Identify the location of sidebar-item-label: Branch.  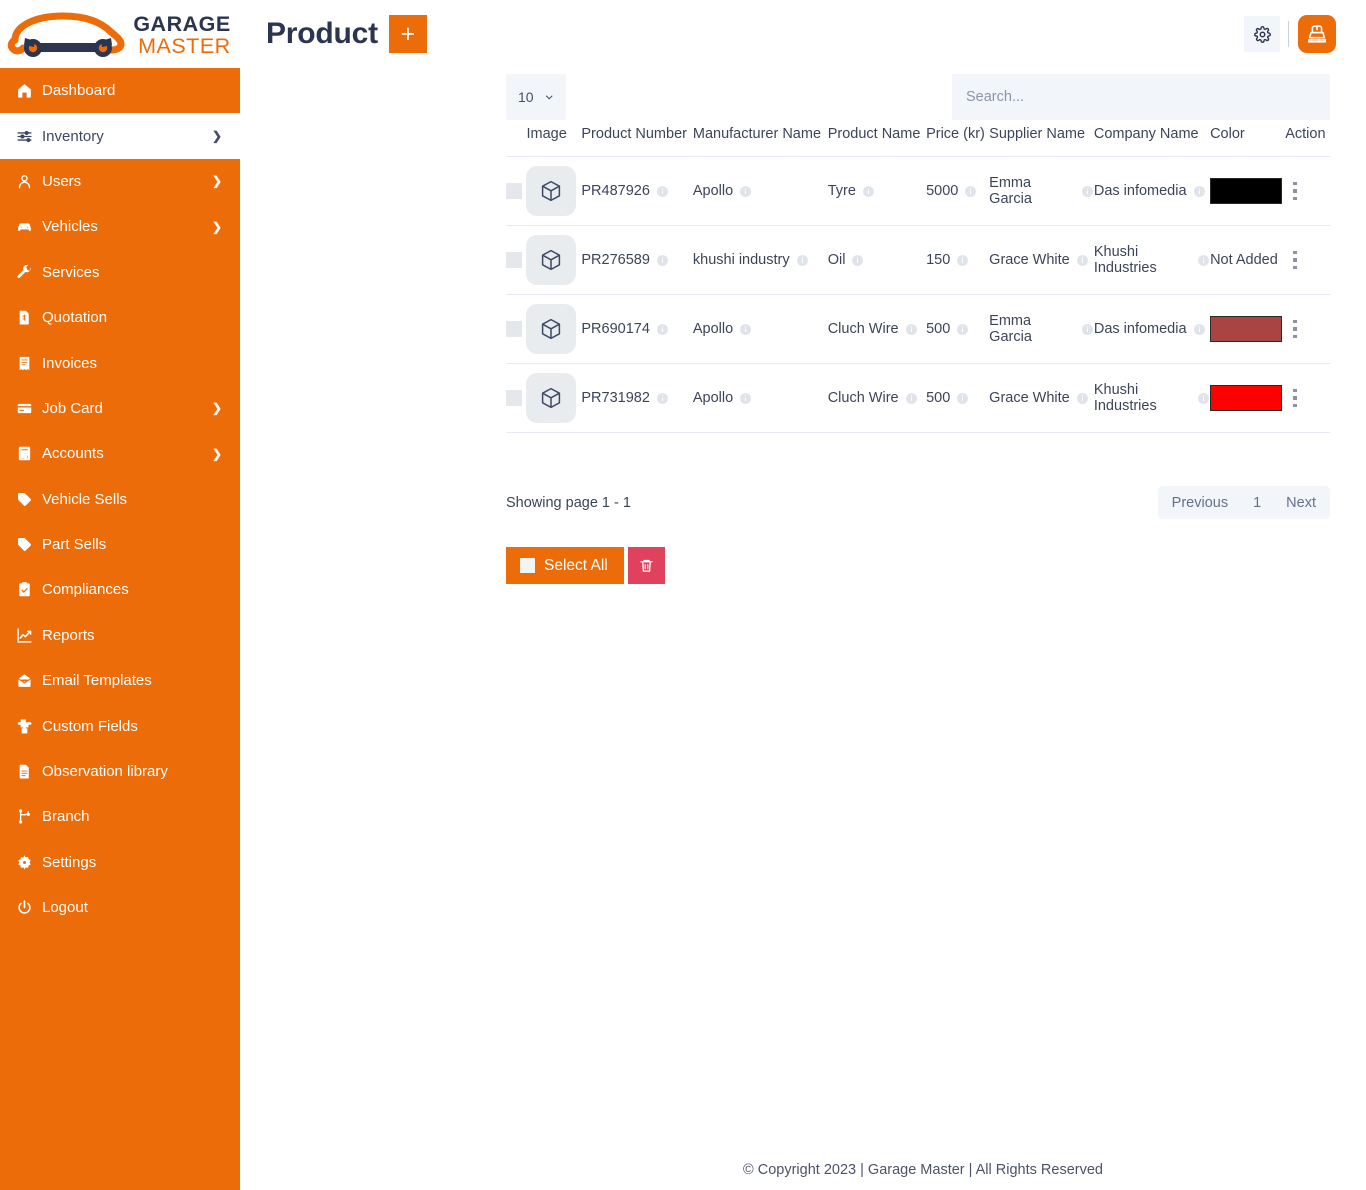
(66, 817).